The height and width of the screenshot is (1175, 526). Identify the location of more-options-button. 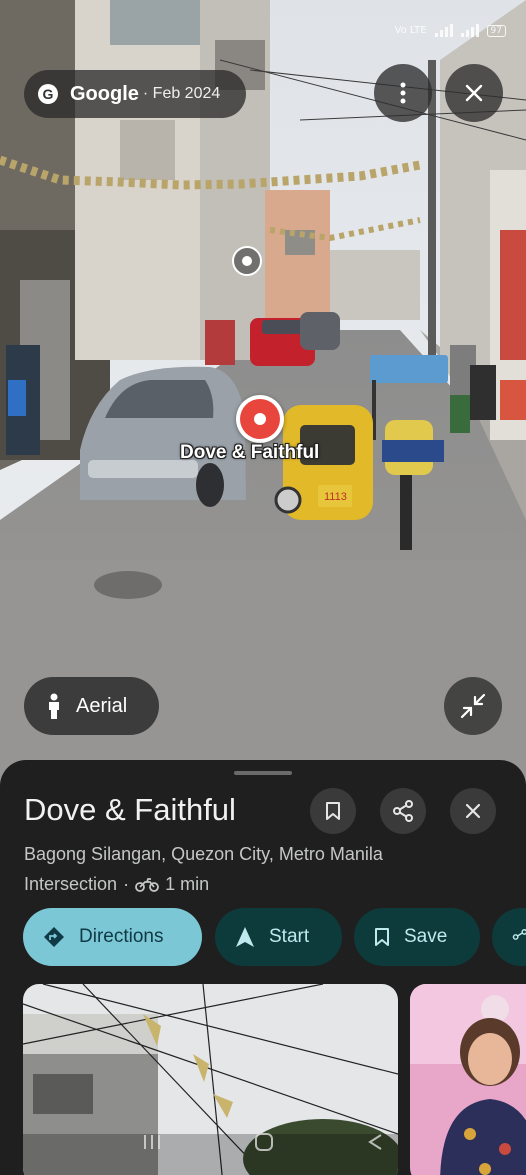
(403, 93).